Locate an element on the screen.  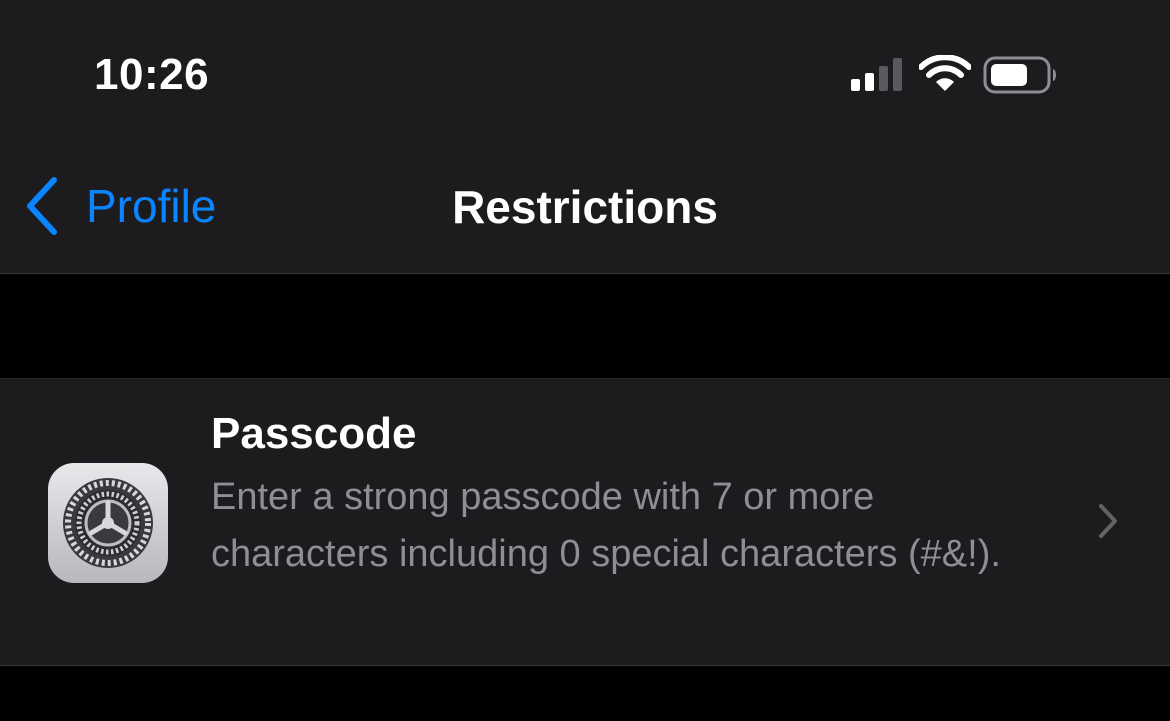
cellular-signal-icon is located at coordinates (876, 74).